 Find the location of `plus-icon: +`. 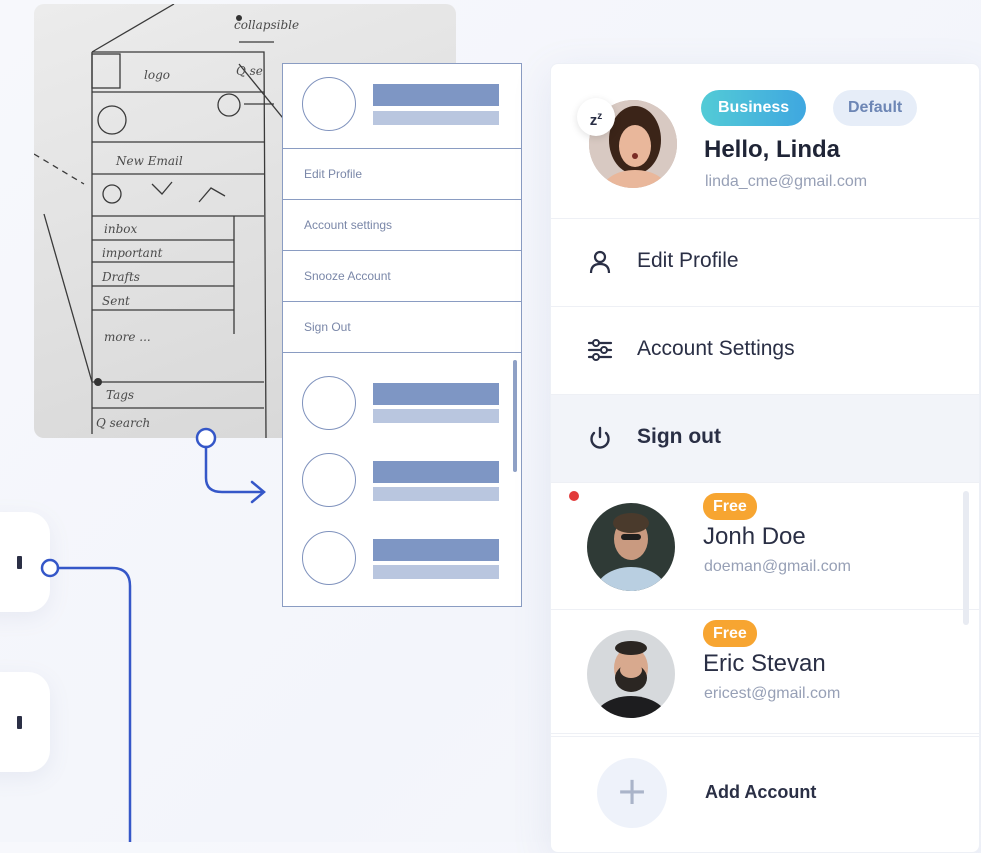

plus-icon: + is located at coordinates (632, 793).